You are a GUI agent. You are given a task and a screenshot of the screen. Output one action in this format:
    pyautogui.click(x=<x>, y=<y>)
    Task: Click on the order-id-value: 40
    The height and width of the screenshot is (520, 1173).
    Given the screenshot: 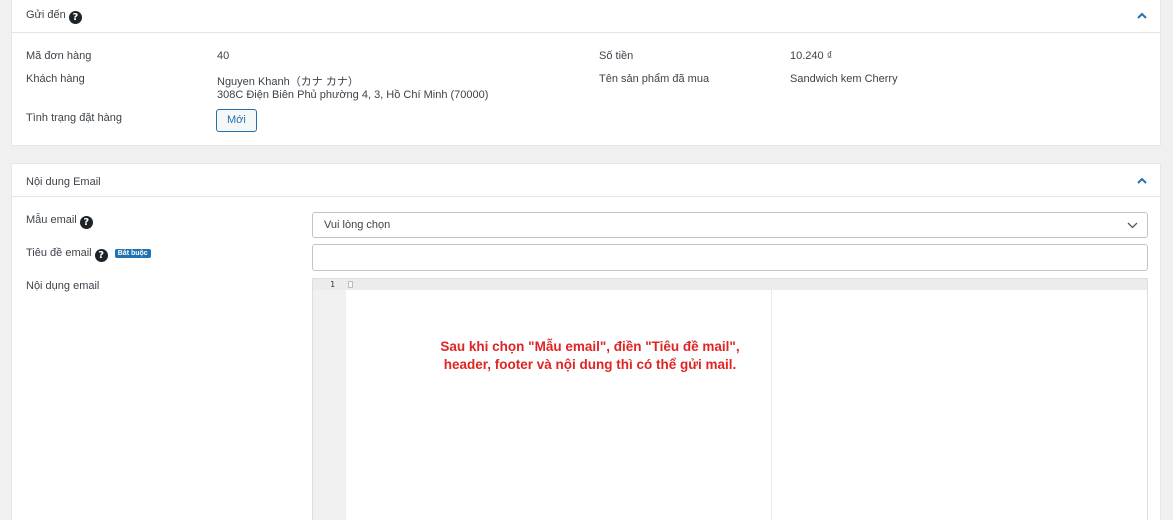 What is the action you would take?
    pyautogui.click(x=223, y=56)
    